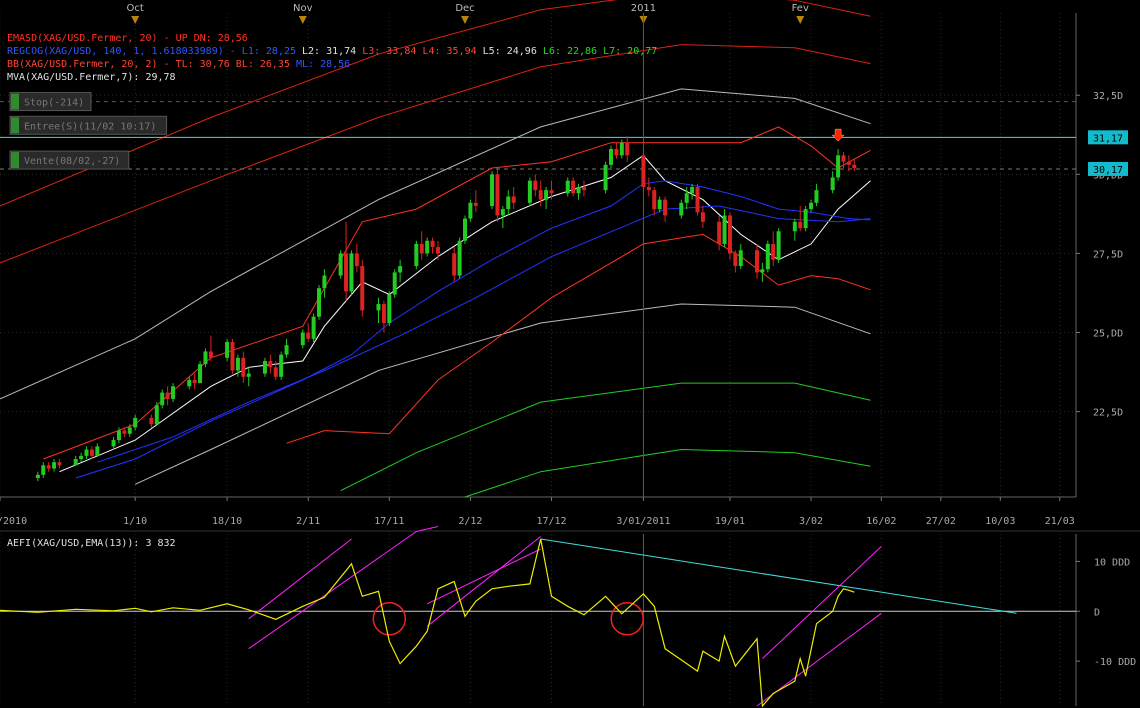  Describe the element at coordinates (303, 8) in the screenshot. I see `month-label: Nov` at that location.